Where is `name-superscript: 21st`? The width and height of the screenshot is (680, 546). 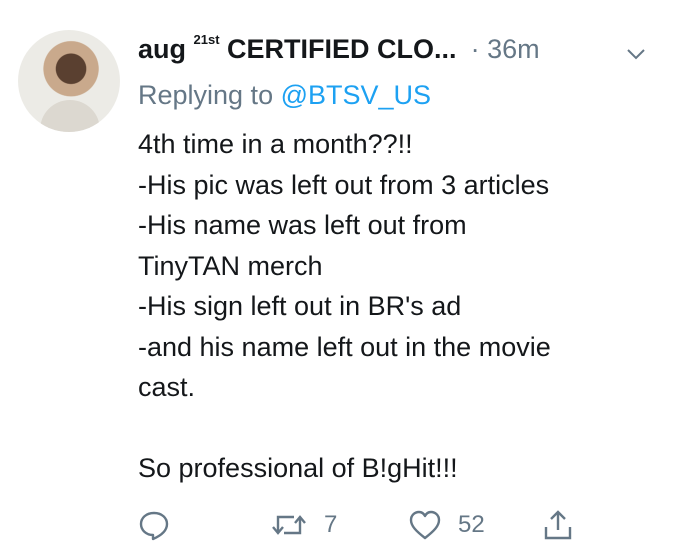 name-superscript: 21st is located at coordinates (206, 39).